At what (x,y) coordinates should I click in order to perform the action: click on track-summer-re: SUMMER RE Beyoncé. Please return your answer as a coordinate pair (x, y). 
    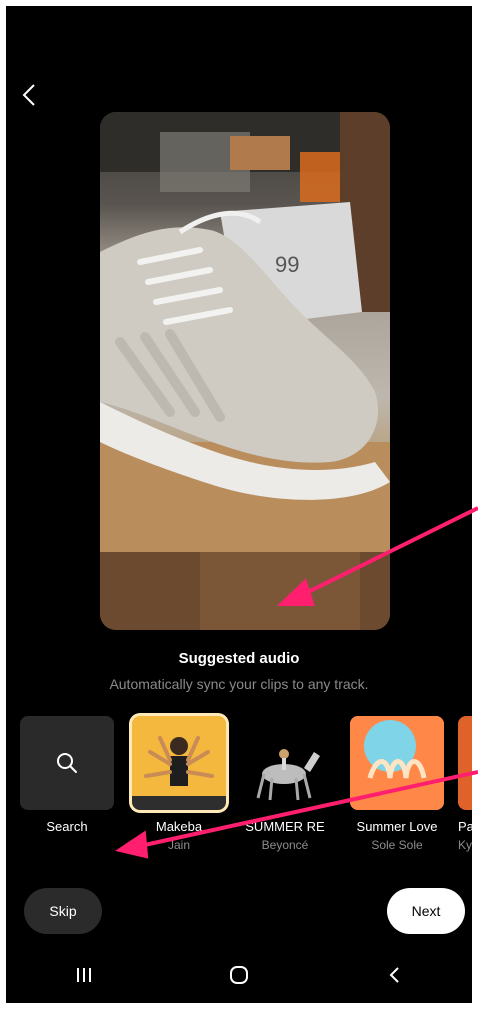
    Looking at the image, I should click on (285, 784).